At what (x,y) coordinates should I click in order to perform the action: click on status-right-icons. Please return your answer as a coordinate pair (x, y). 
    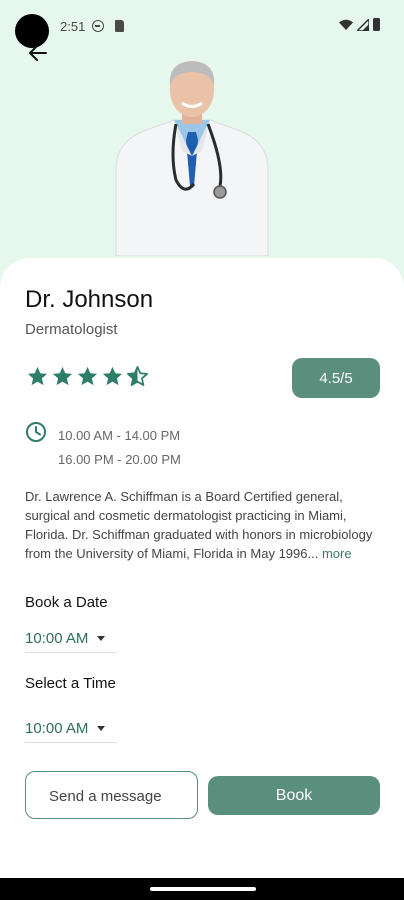
    Looking at the image, I should click on (359, 24).